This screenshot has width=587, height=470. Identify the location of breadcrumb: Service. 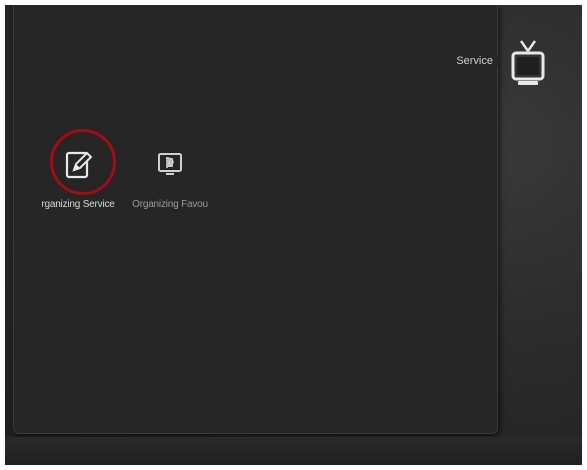
(479, 61).